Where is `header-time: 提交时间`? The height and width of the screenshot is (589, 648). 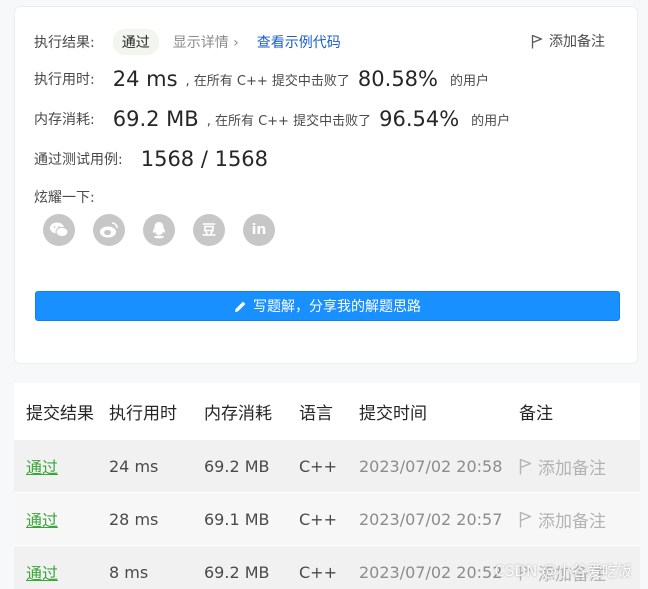 header-time: 提交时间 is located at coordinates (393, 413).